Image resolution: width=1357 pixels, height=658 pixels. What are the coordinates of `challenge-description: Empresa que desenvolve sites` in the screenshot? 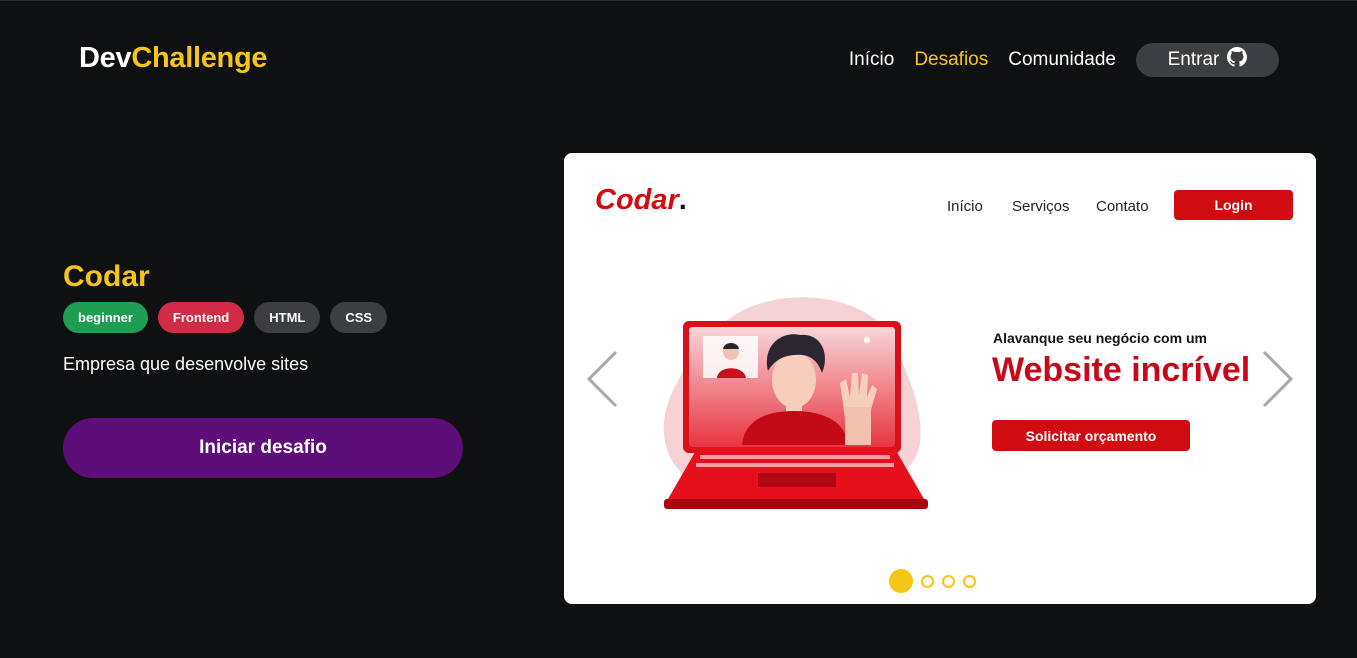 It's located at (186, 364).